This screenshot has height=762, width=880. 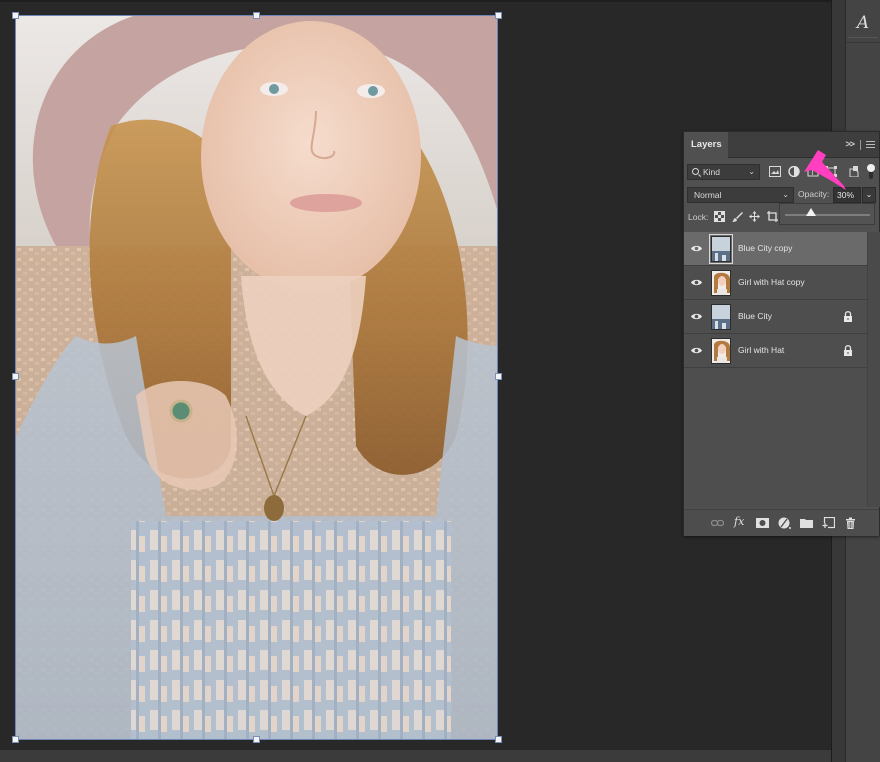 I want to click on link-icon, so click(x=717, y=523).